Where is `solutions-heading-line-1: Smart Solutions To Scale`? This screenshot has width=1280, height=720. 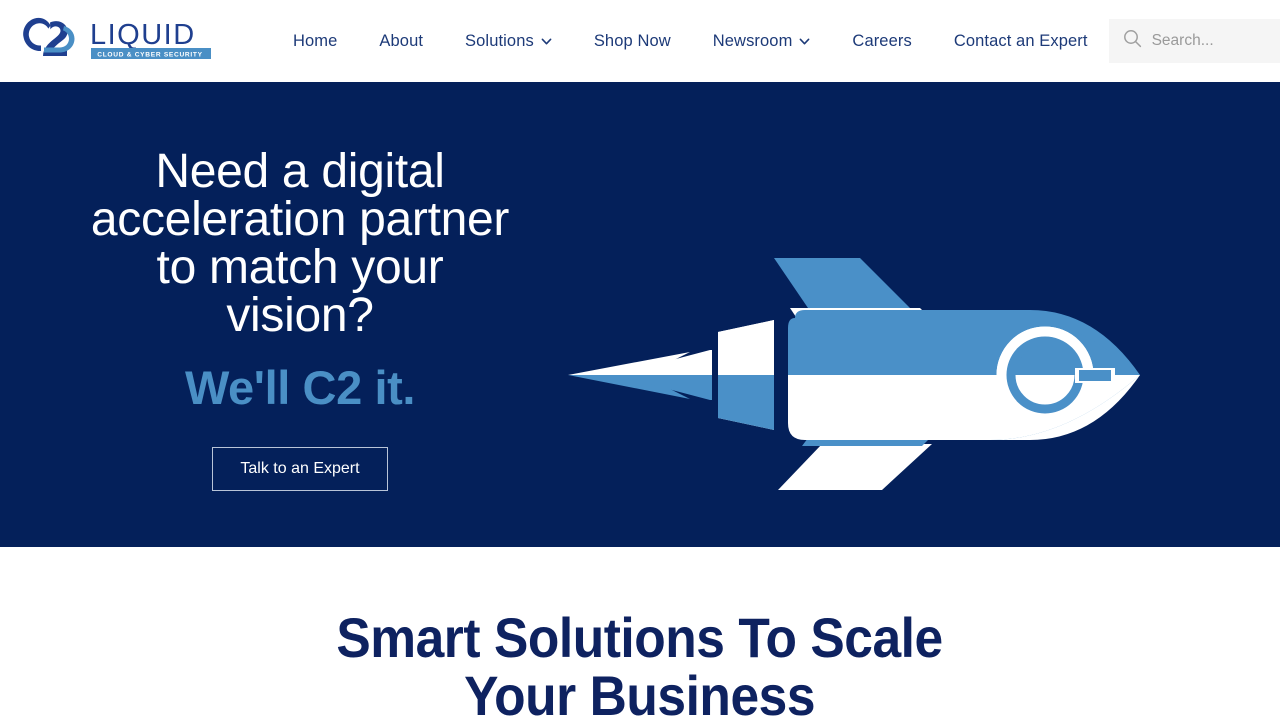
solutions-heading-line-1: Smart Solutions To Scale is located at coordinates (640, 637).